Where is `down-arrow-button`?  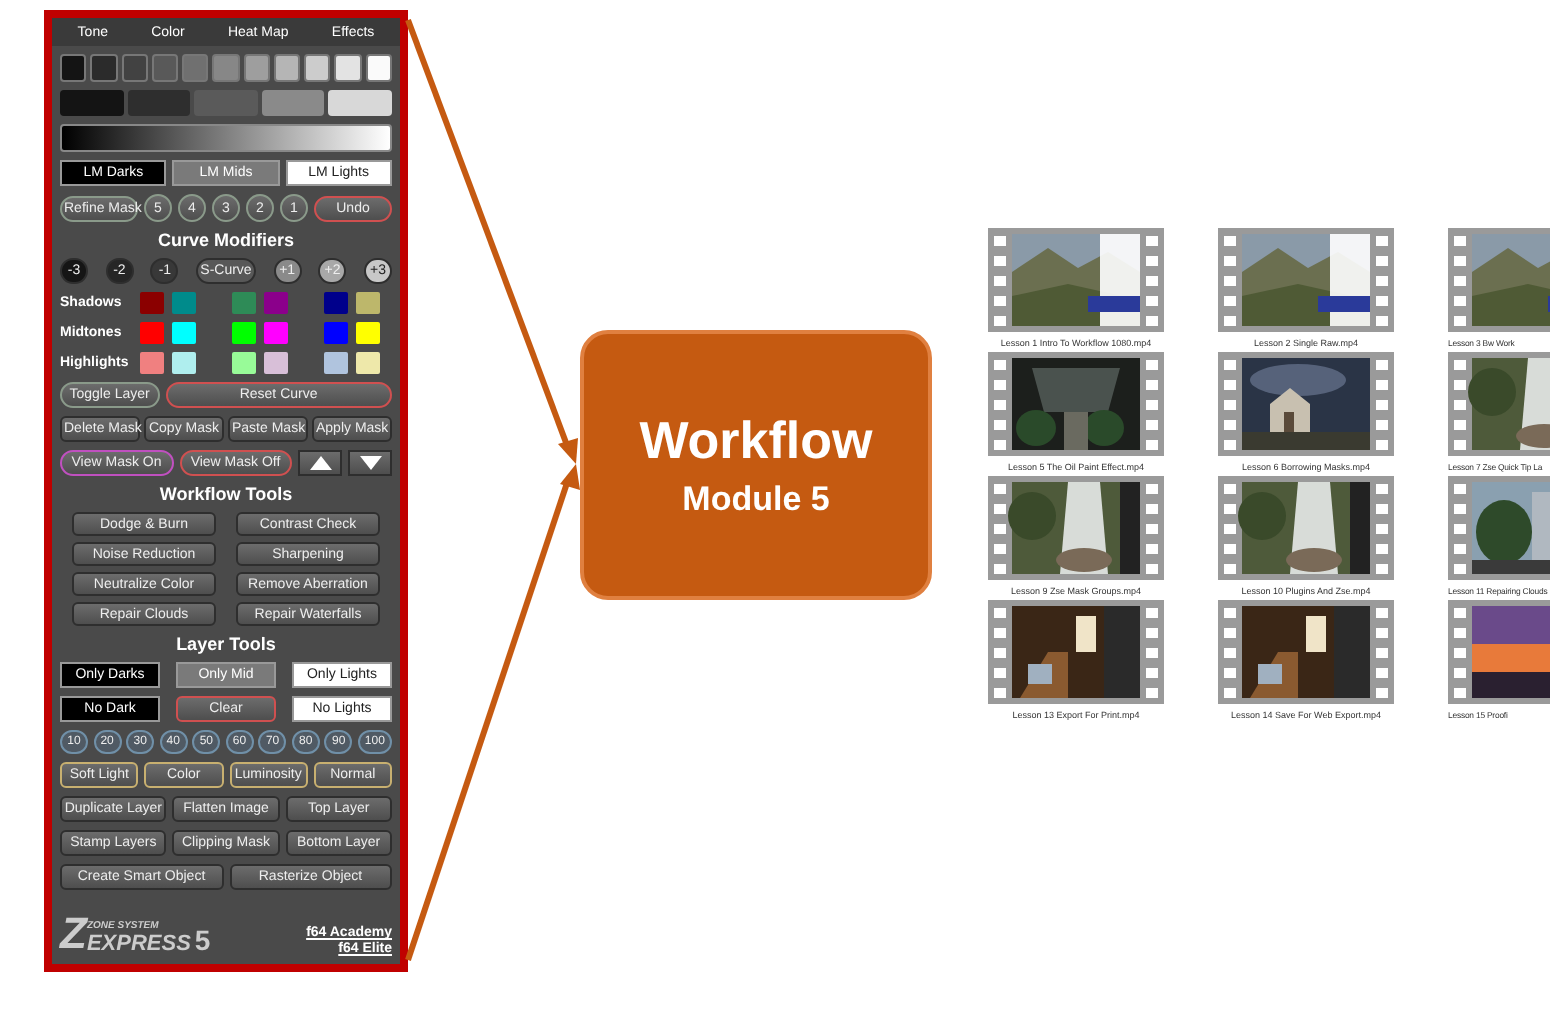
down-arrow-button is located at coordinates (370, 463).